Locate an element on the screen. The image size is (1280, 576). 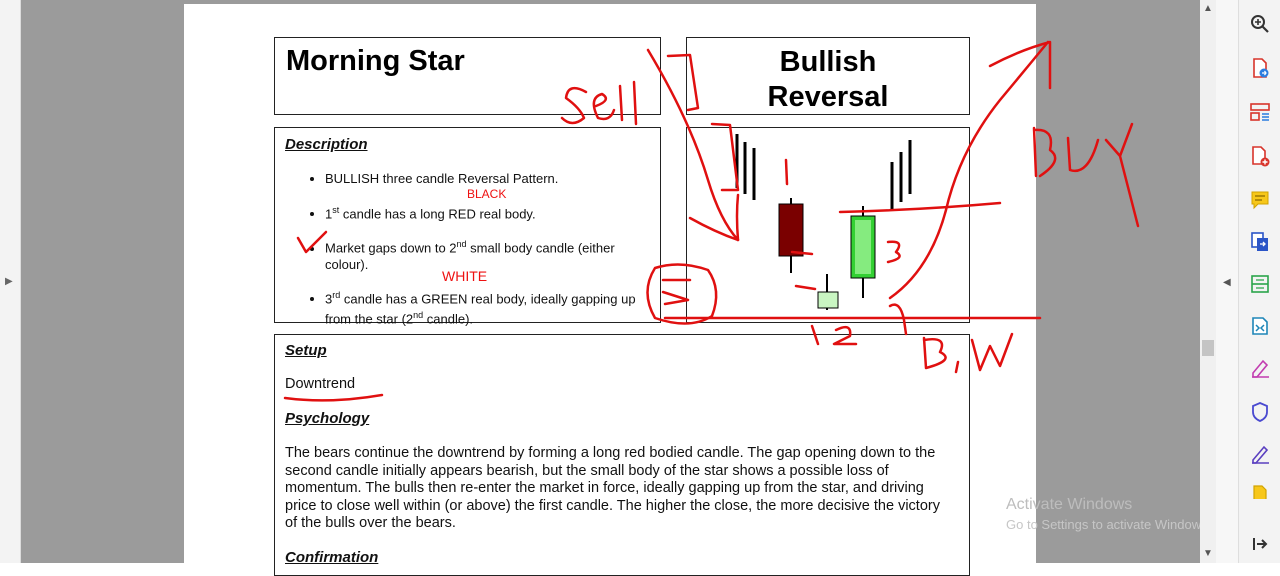
scroll-up-icon: ▲ is located at coordinates (1208, 8).